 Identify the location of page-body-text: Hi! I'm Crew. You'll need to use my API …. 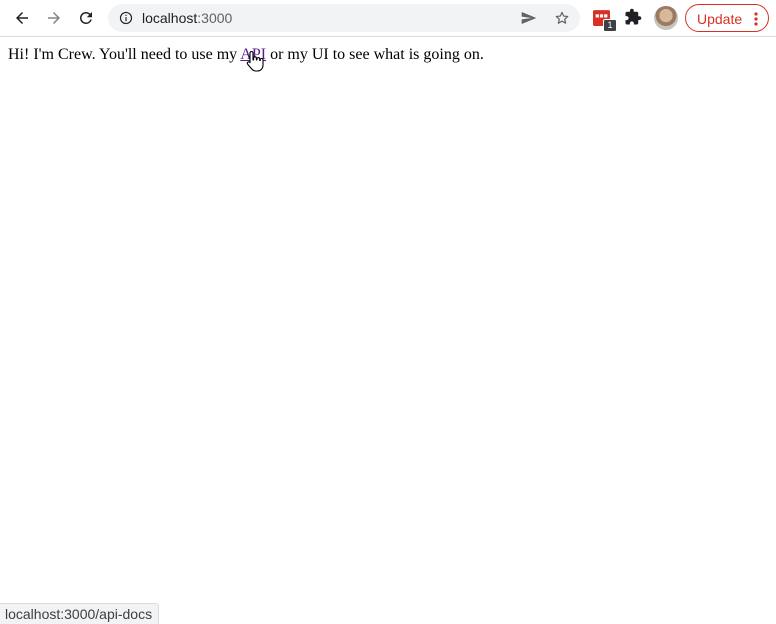
(388, 54).